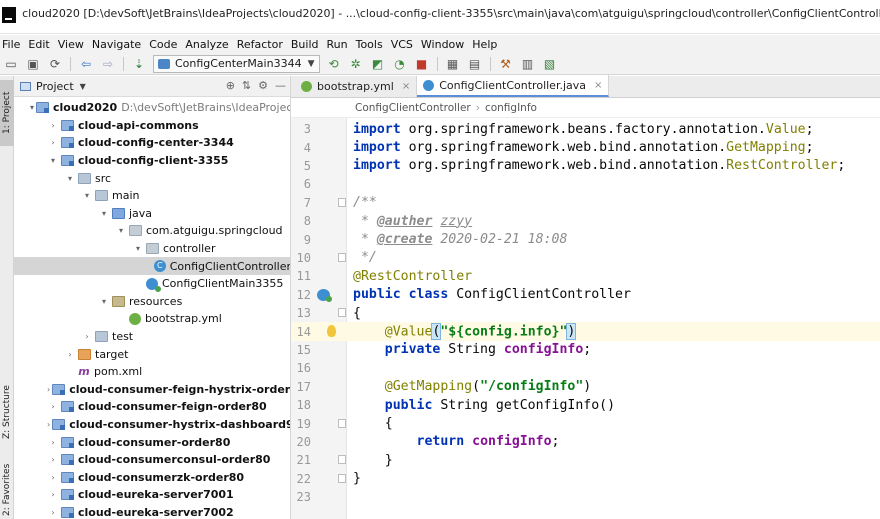  I want to click on tree-item: C ConfigClientController, so click(152, 266).